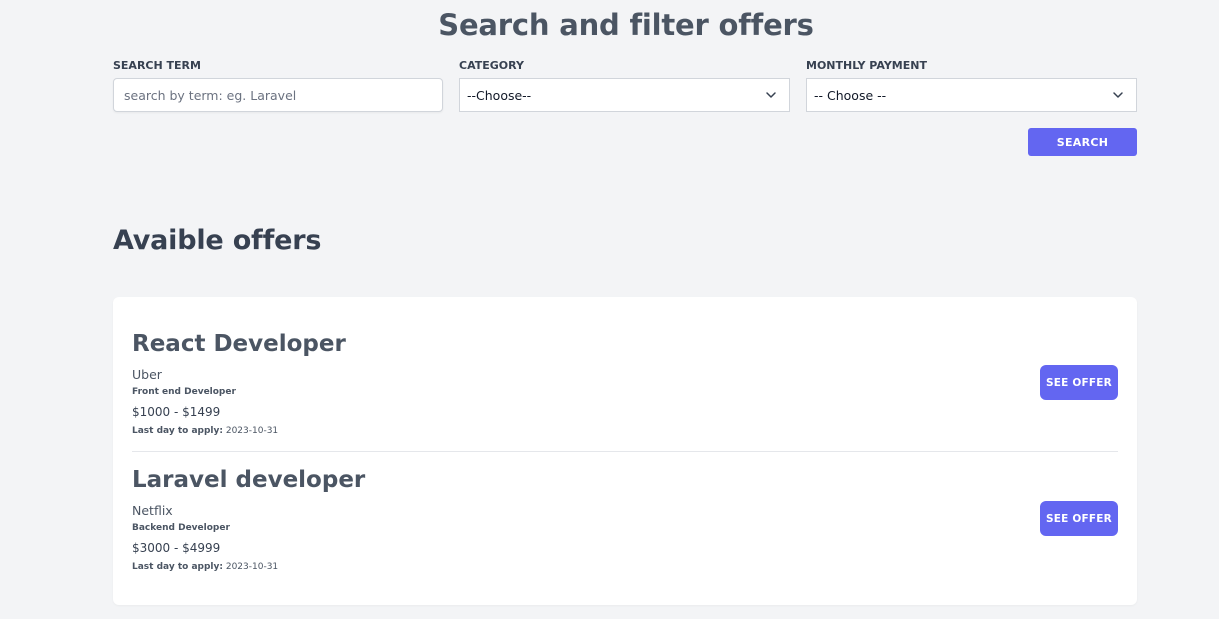  What do you see at coordinates (278, 95) in the screenshot?
I see `search-term-input` at bounding box center [278, 95].